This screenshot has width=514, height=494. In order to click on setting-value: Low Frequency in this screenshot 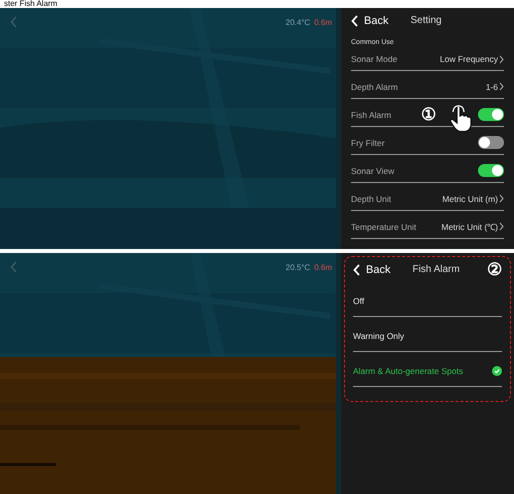, I will do `click(469, 59)`.